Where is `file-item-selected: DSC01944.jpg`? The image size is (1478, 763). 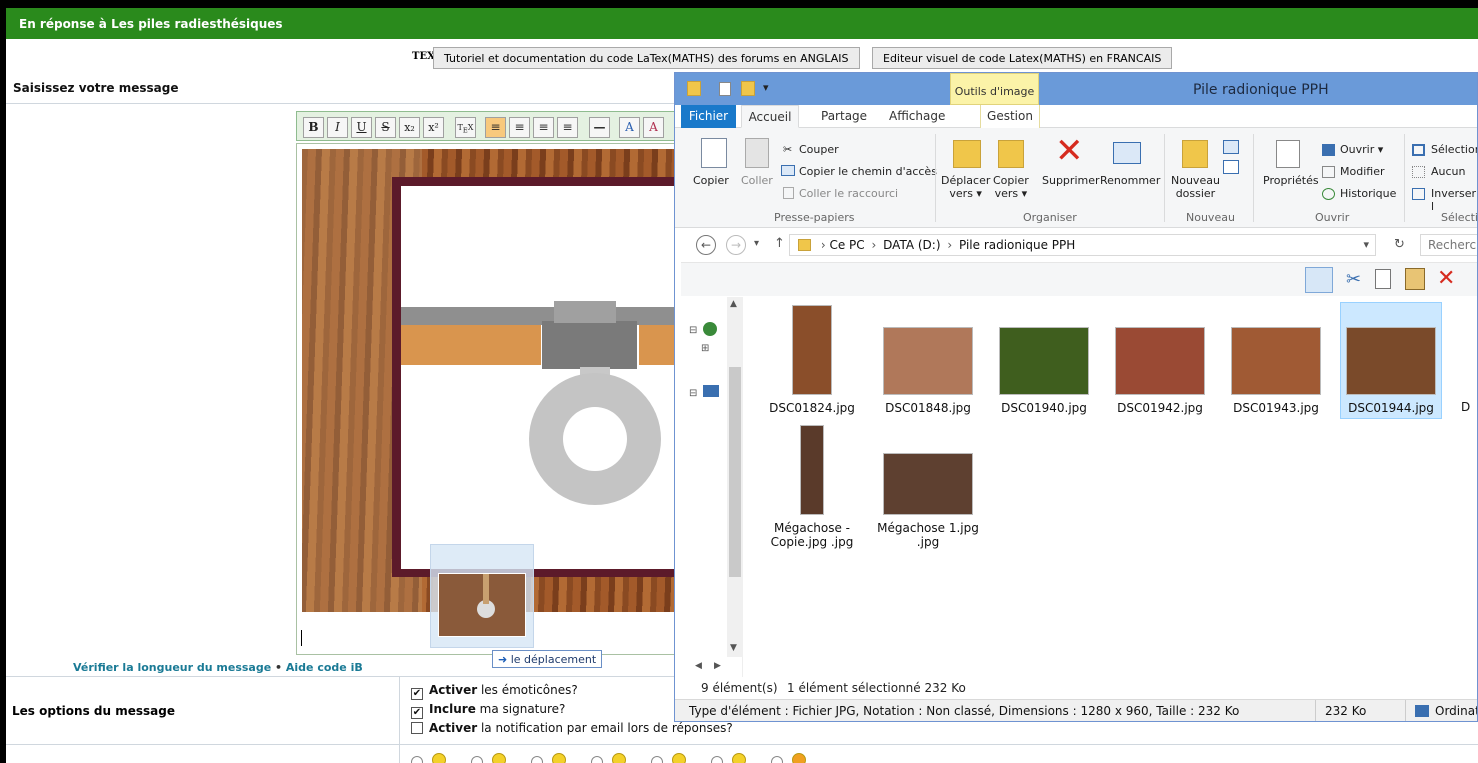
file-item-selected: DSC01944.jpg is located at coordinates (1391, 360).